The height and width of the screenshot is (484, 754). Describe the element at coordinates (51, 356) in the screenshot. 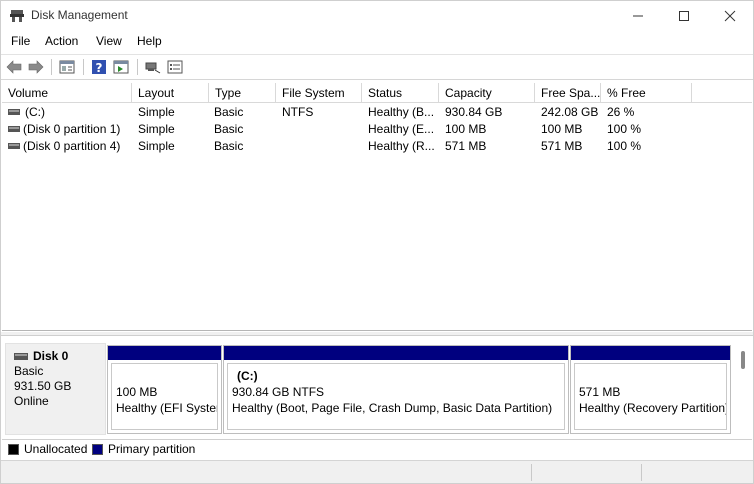

I see `disk-name: Disk 0` at that location.